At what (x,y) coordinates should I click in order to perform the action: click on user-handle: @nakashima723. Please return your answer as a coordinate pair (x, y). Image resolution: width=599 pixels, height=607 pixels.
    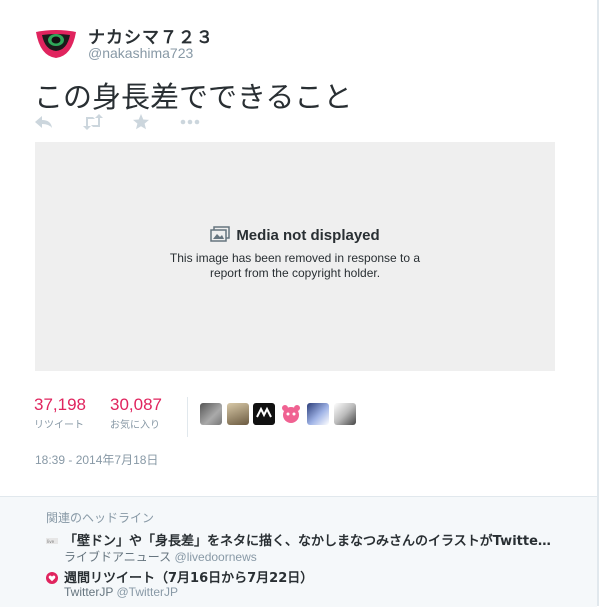
    Looking at the image, I should click on (140, 53).